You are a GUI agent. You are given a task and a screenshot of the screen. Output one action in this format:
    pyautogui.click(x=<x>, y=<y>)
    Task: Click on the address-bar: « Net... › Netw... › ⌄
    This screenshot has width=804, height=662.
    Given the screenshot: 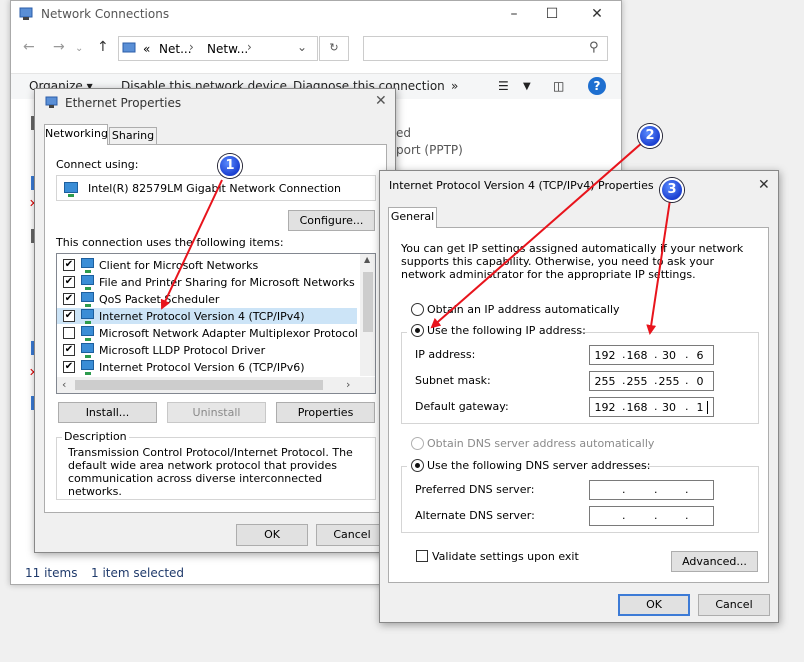 What is the action you would take?
    pyautogui.click(x=218, y=48)
    